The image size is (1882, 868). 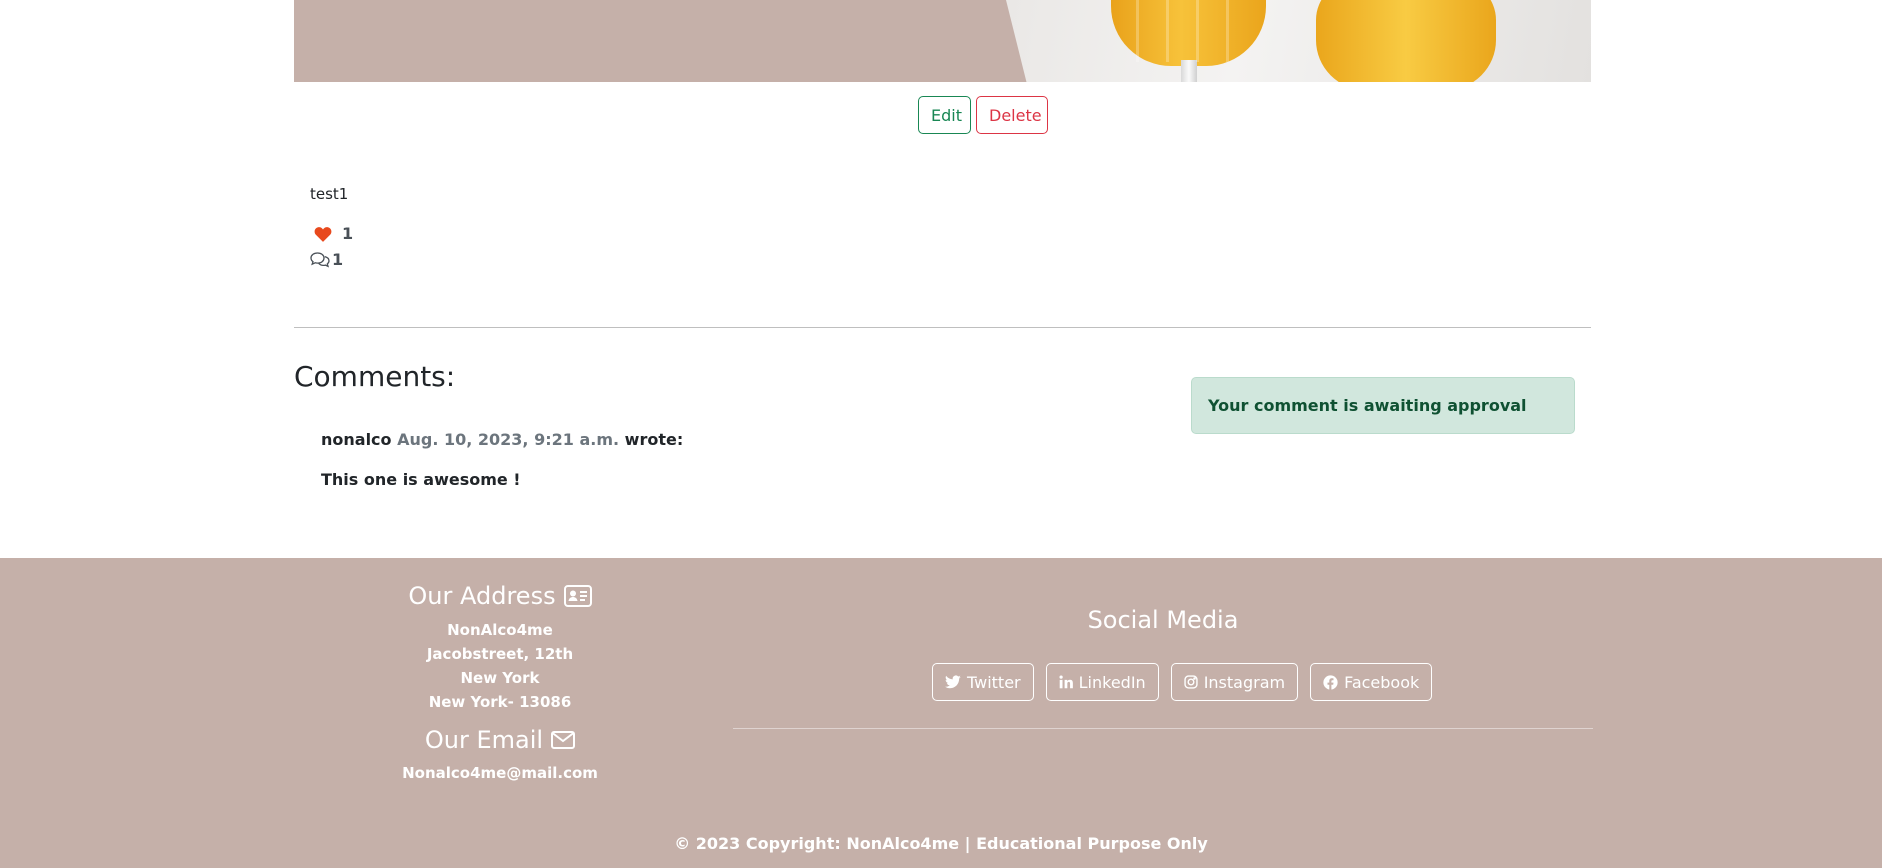 What do you see at coordinates (338, 259) in the screenshot?
I see `comment-count: 1` at bounding box center [338, 259].